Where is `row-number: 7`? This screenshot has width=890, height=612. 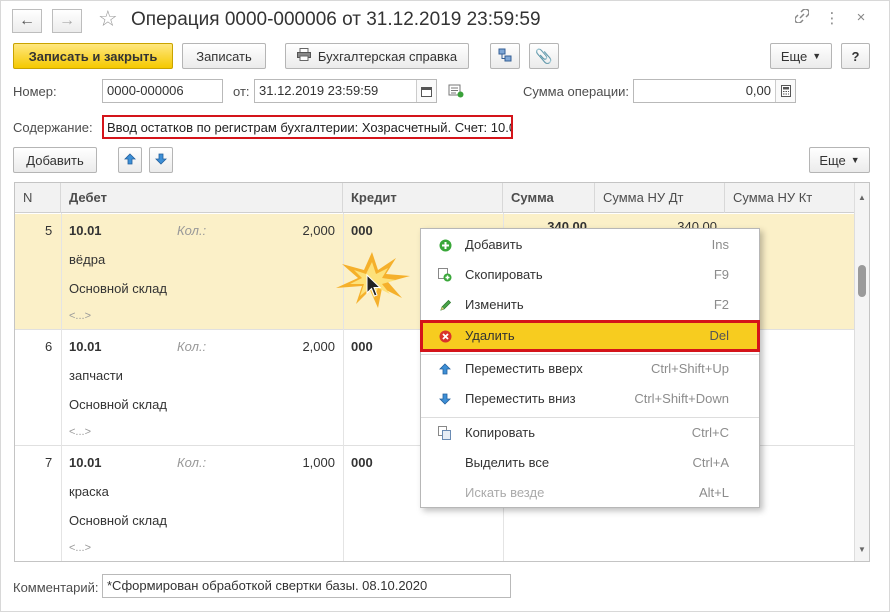 row-number: 7 is located at coordinates (49, 462).